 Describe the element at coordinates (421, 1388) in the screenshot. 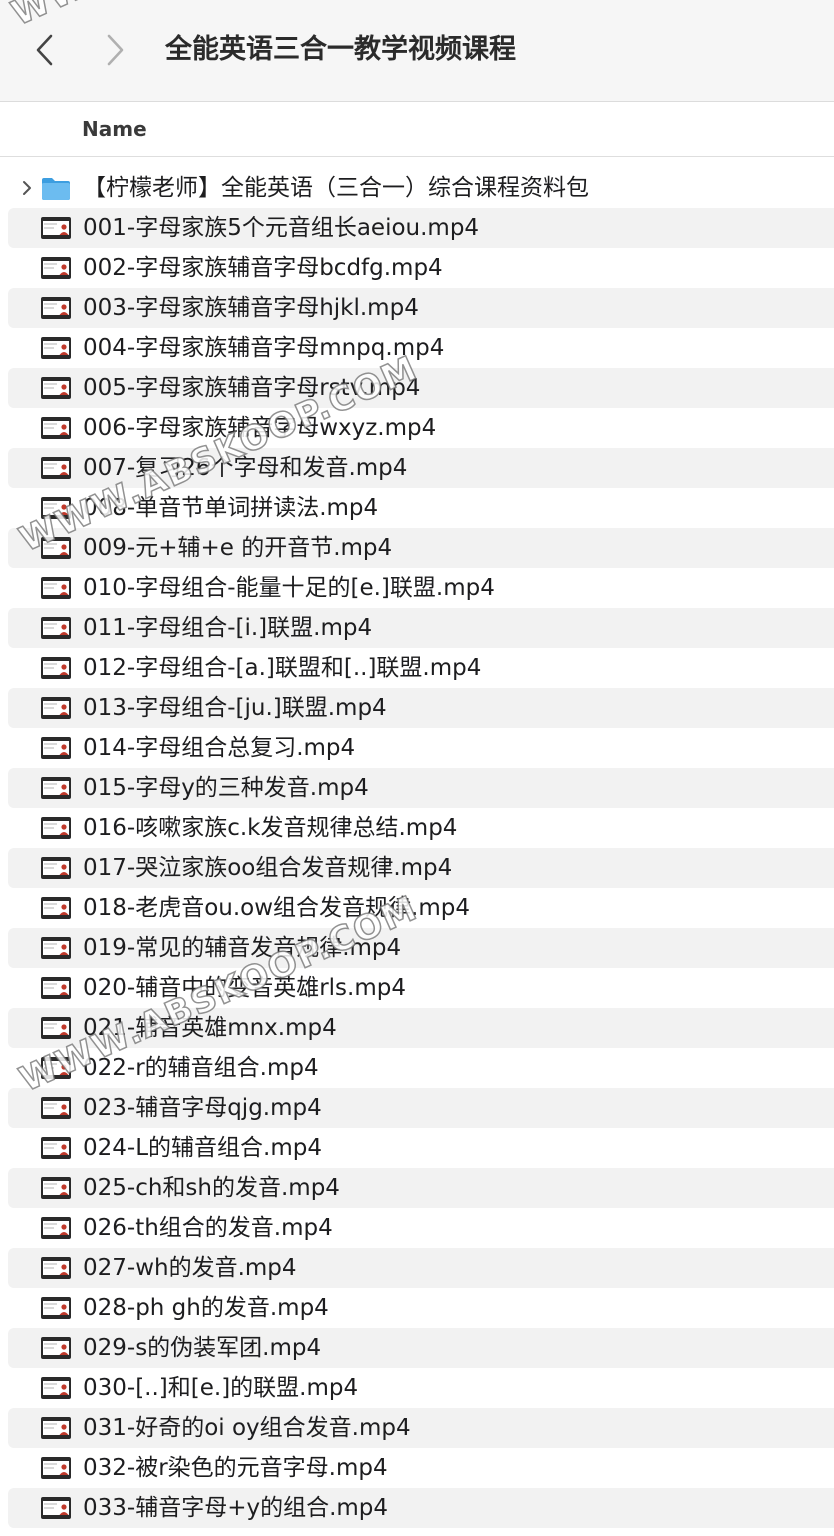

I see `file-row: 030-[..]和[e.]的联盟.mp4` at that location.